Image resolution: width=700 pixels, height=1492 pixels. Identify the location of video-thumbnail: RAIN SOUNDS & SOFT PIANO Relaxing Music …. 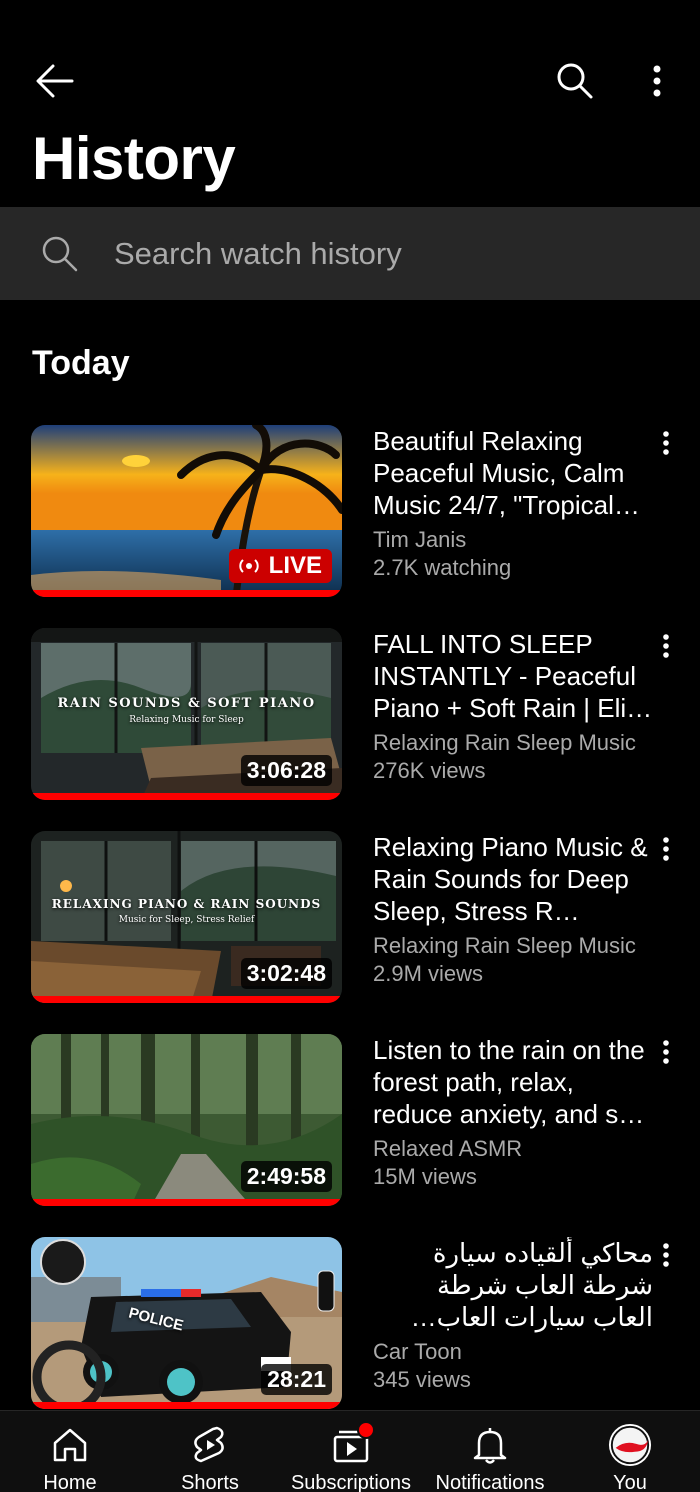
(186, 714).